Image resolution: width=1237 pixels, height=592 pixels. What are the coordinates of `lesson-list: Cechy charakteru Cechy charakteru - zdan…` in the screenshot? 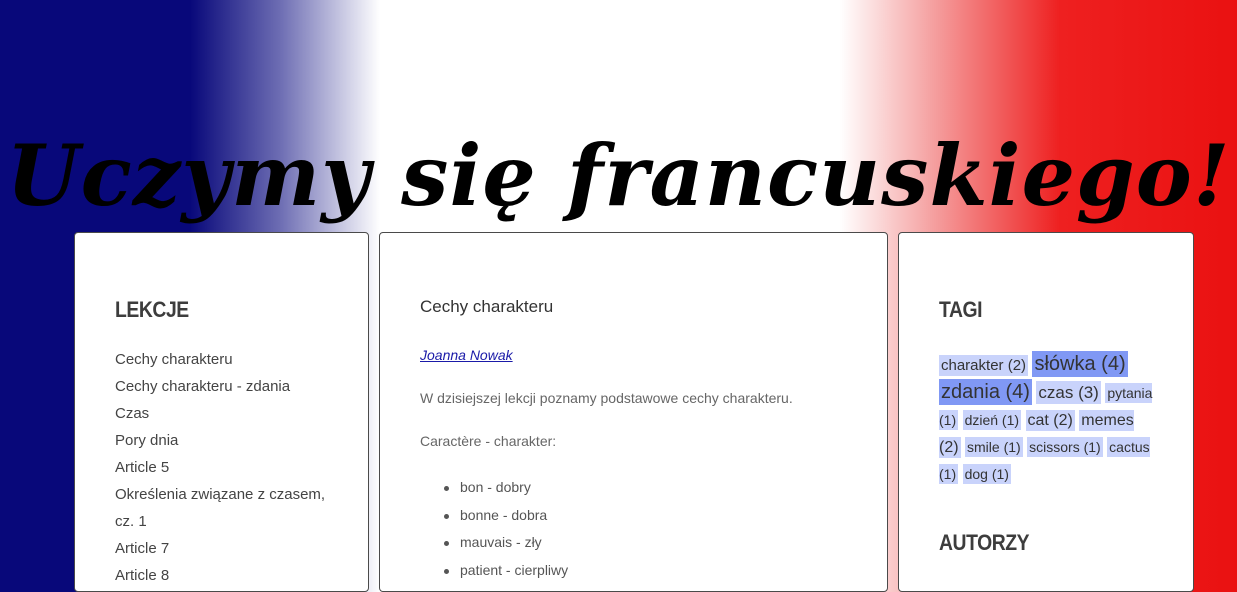 It's located at (225, 467).